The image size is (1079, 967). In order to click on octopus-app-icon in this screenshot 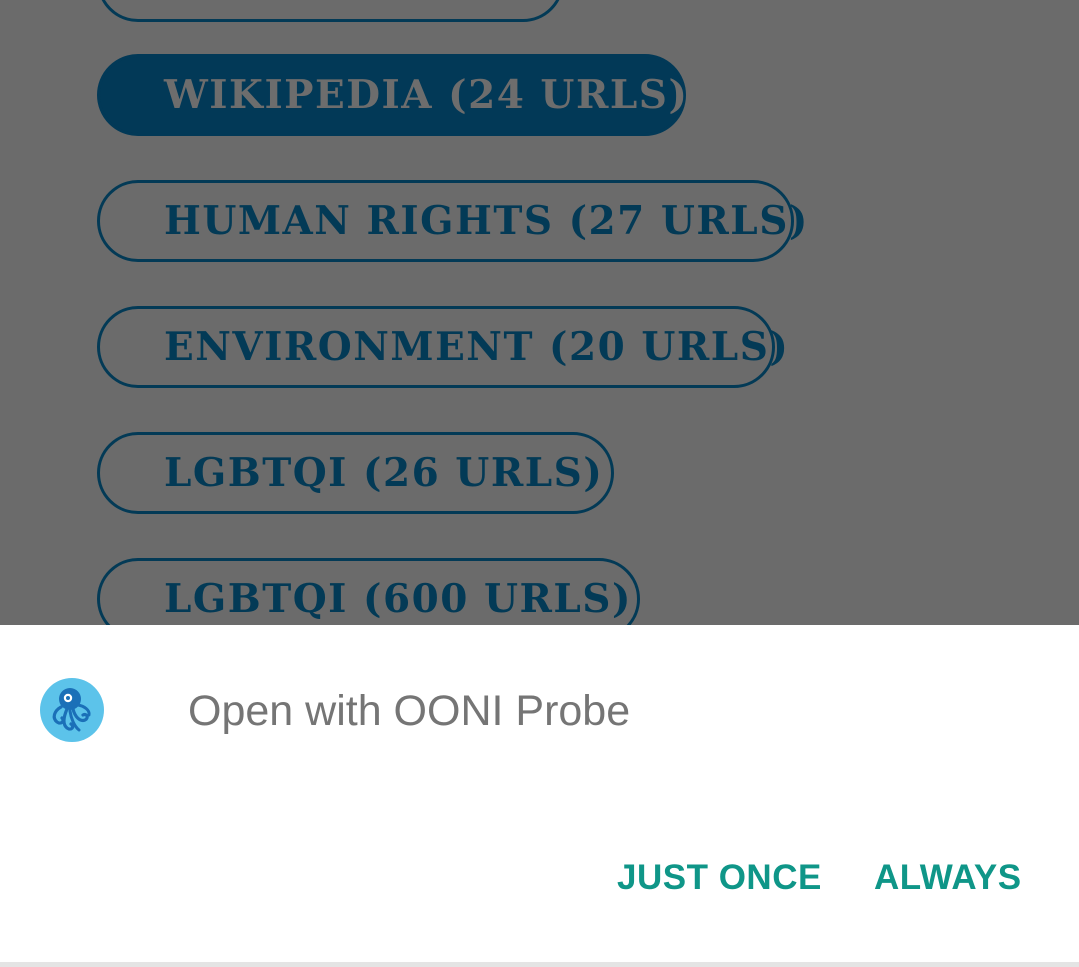, I will do `click(72, 710)`.